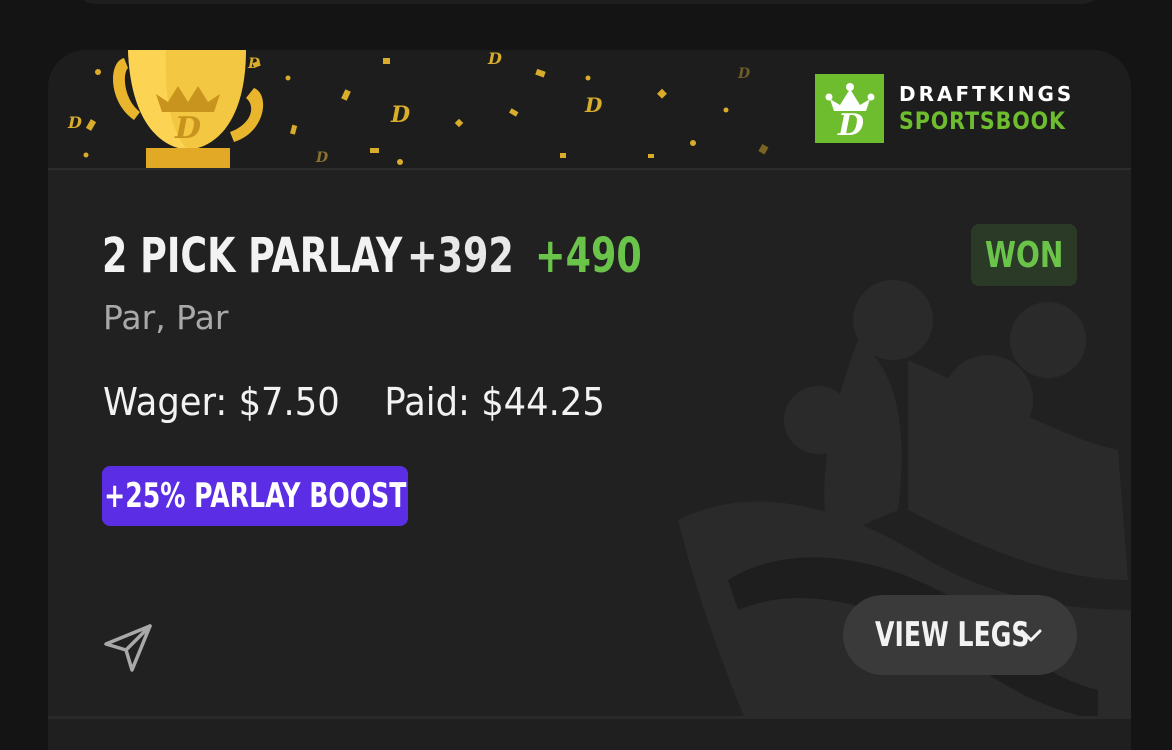 The width and height of the screenshot is (1172, 750). I want to click on card-footer, so click(589, 734).